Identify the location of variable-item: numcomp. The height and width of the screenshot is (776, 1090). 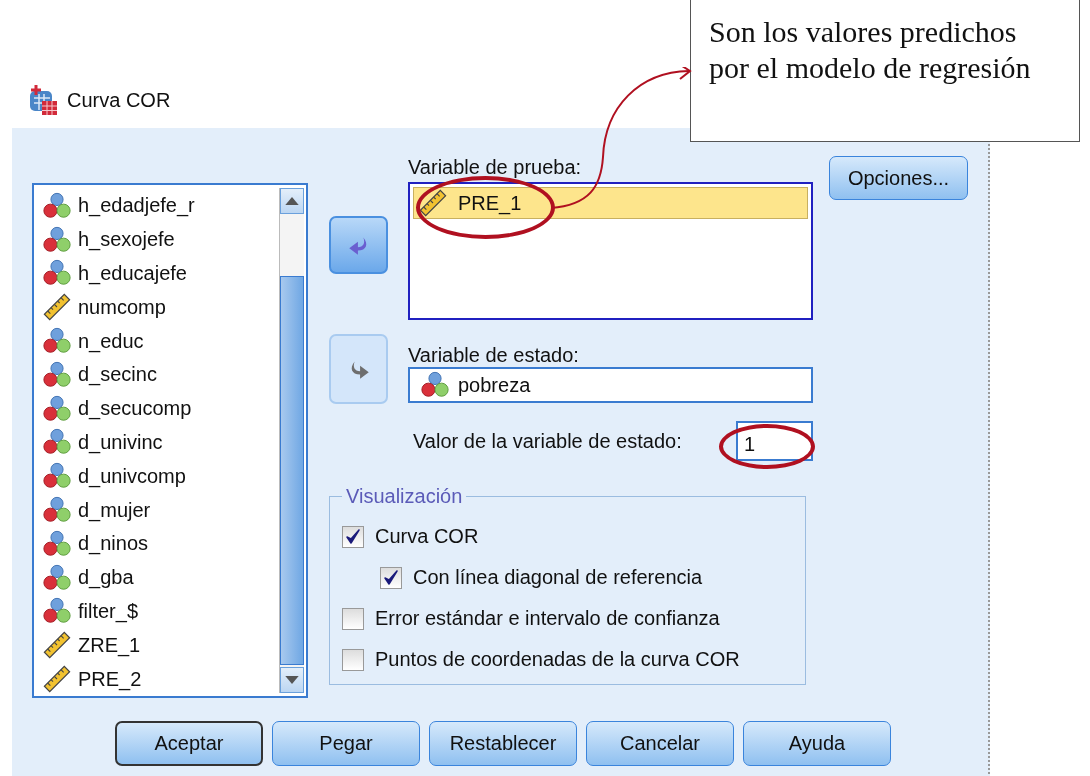
(160, 307).